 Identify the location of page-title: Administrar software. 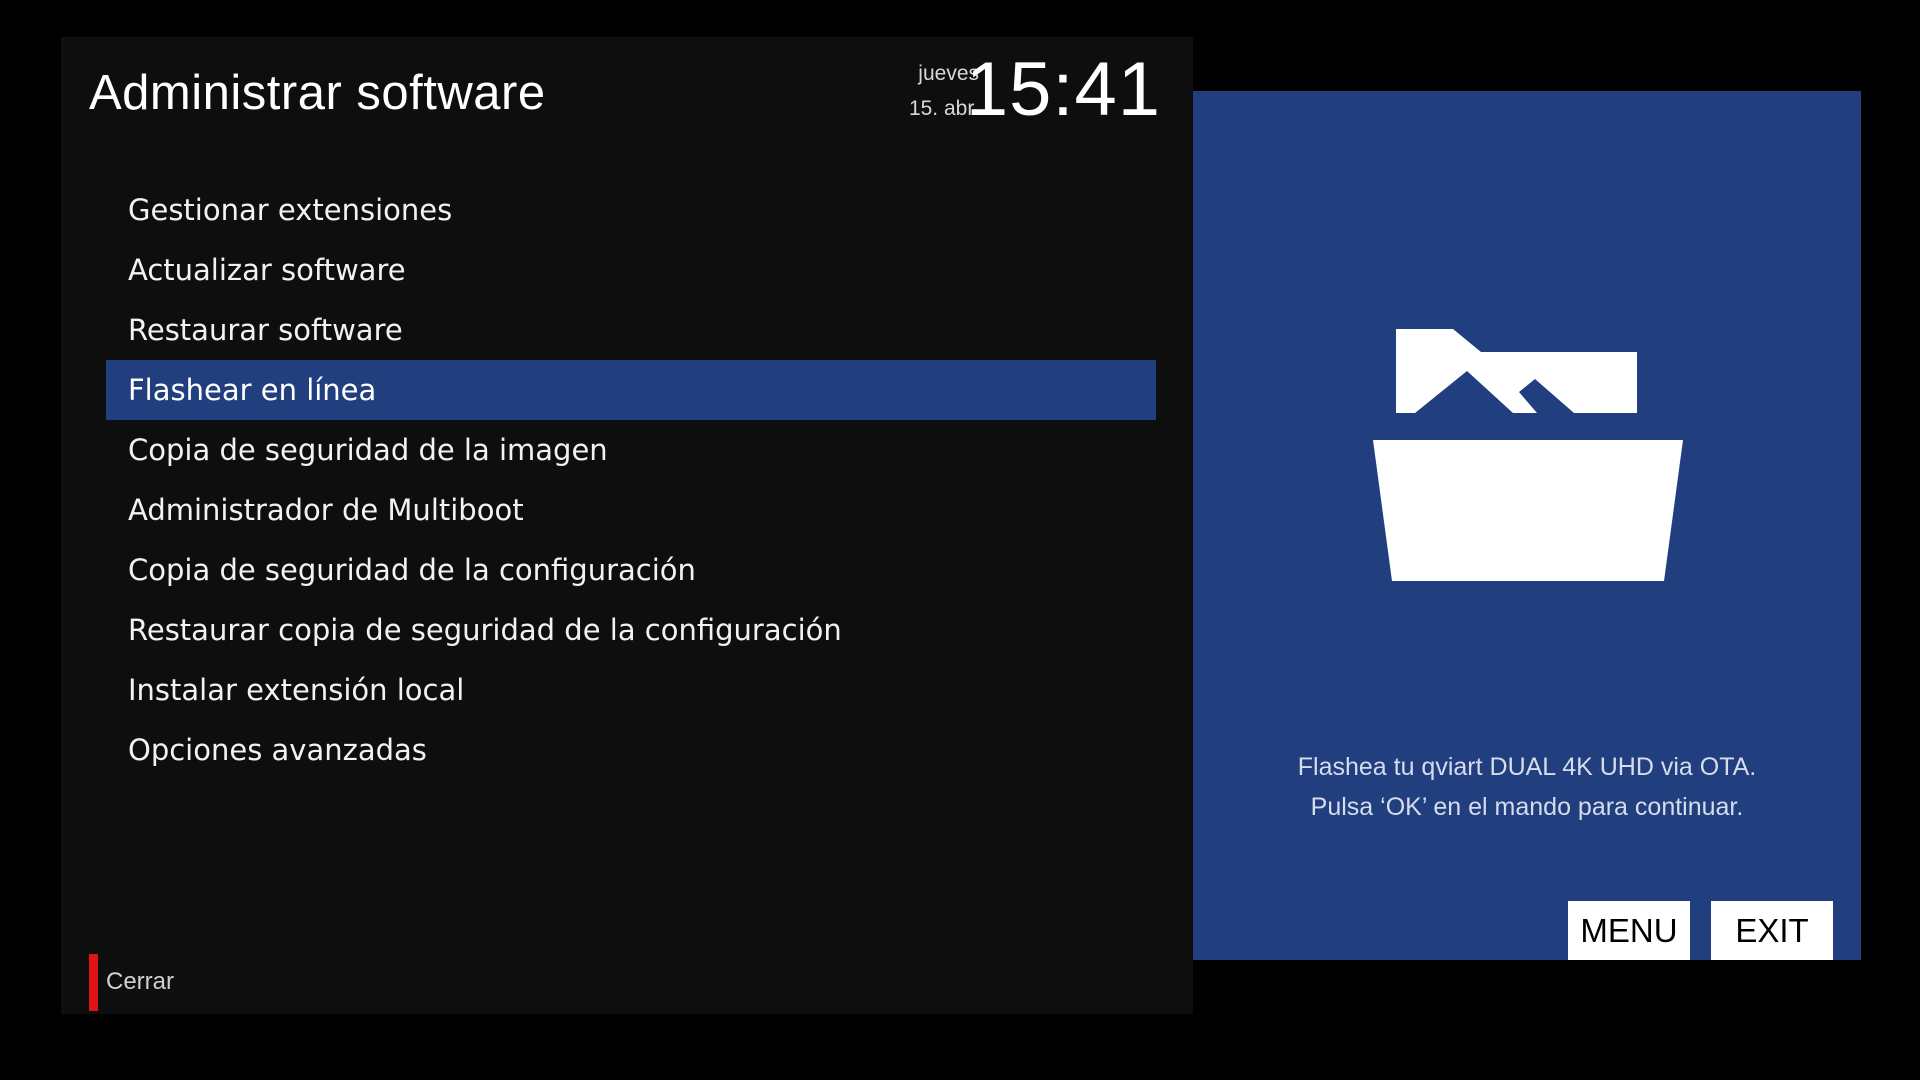
(317, 93).